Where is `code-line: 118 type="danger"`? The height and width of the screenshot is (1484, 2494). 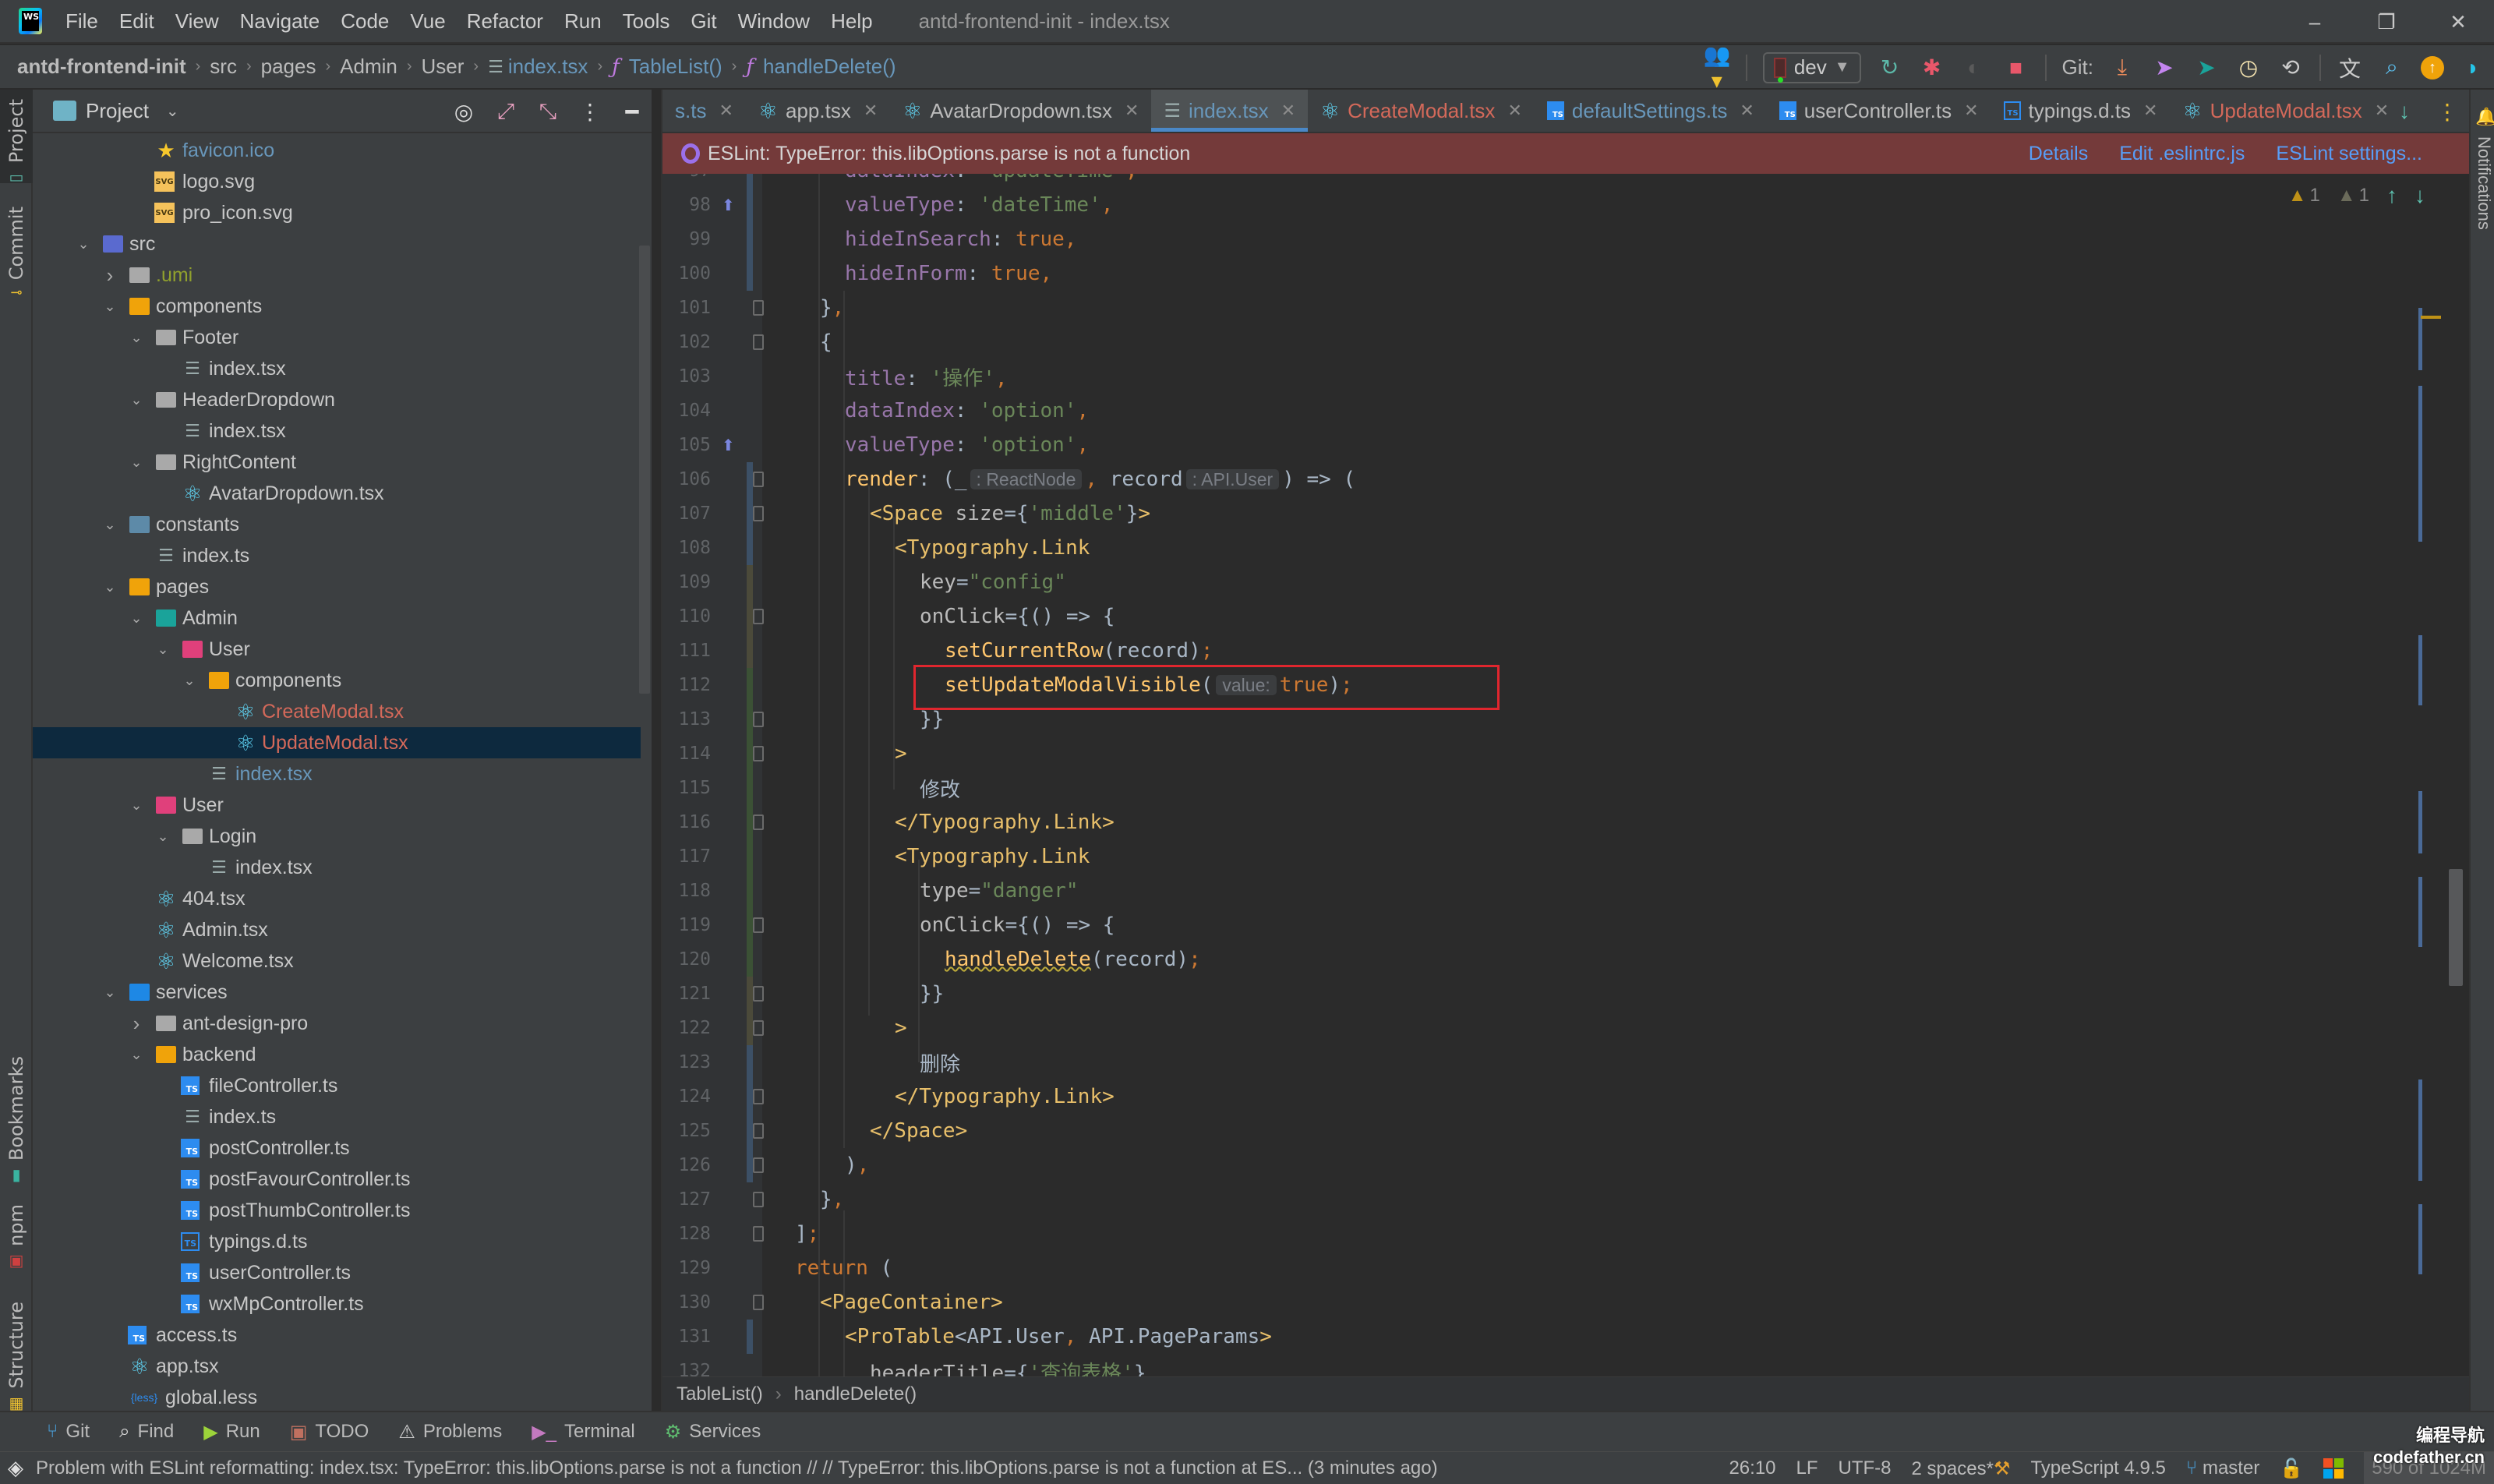 code-line: 118 type="danger" is located at coordinates (1519, 891).